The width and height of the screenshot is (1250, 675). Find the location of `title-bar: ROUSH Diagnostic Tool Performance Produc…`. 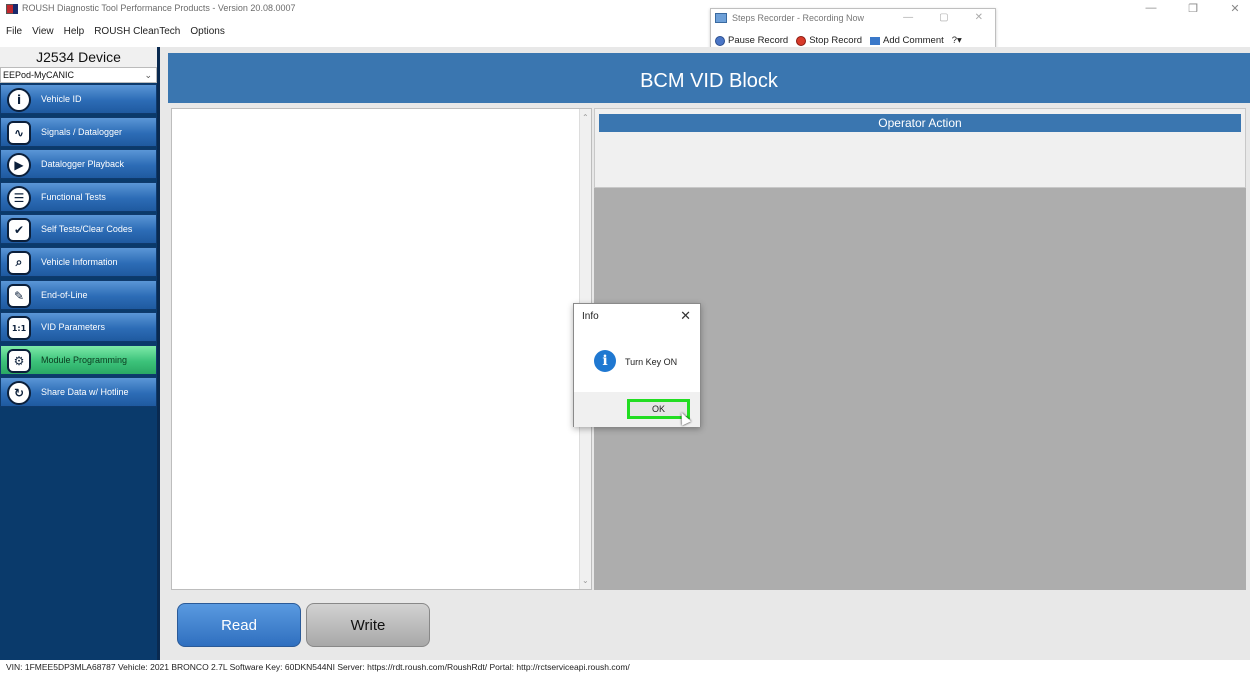

title-bar: ROUSH Diagnostic Tool Performance Produc… is located at coordinates (625, 9).